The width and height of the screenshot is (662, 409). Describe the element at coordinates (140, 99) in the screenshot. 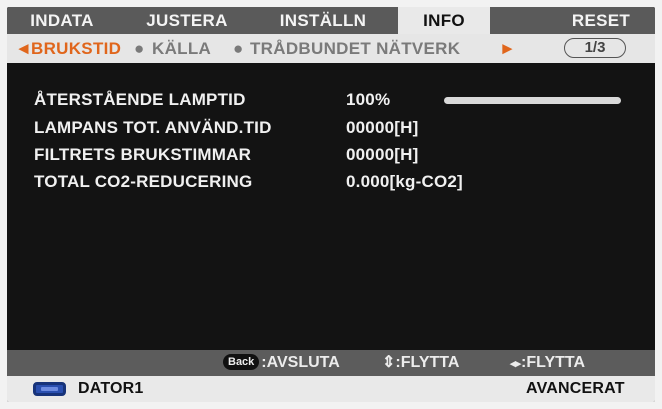

I see `info-label-lamptid: ÅTERSTÅENDE LAMPTID` at that location.